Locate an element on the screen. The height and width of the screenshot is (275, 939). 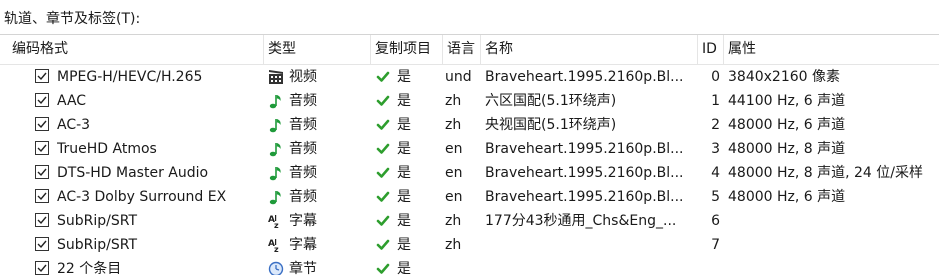
codec-cell: AC-3 is located at coordinates (159, 125).